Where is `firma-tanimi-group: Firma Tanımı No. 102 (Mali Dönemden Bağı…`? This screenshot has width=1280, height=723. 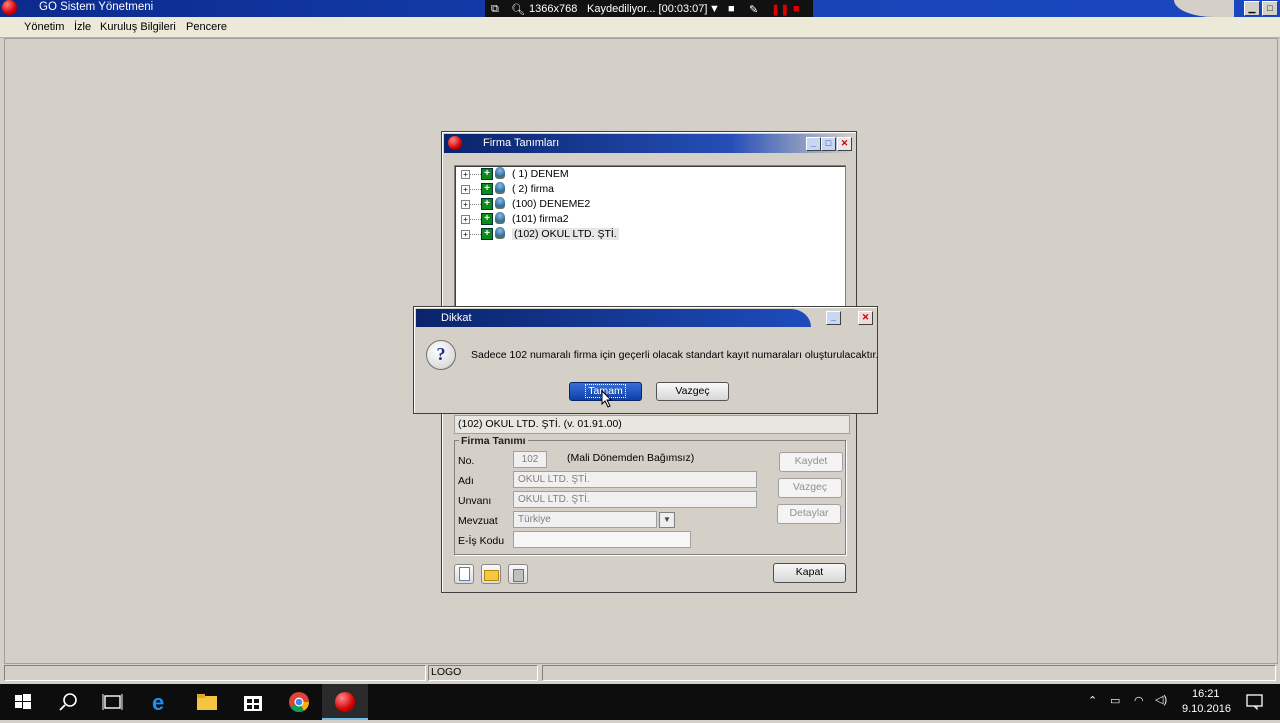 firma-tanimi-group: Firma Tanımı No. 102 (Mali Dönemden Bağı… is located at coordinates (650, 495).